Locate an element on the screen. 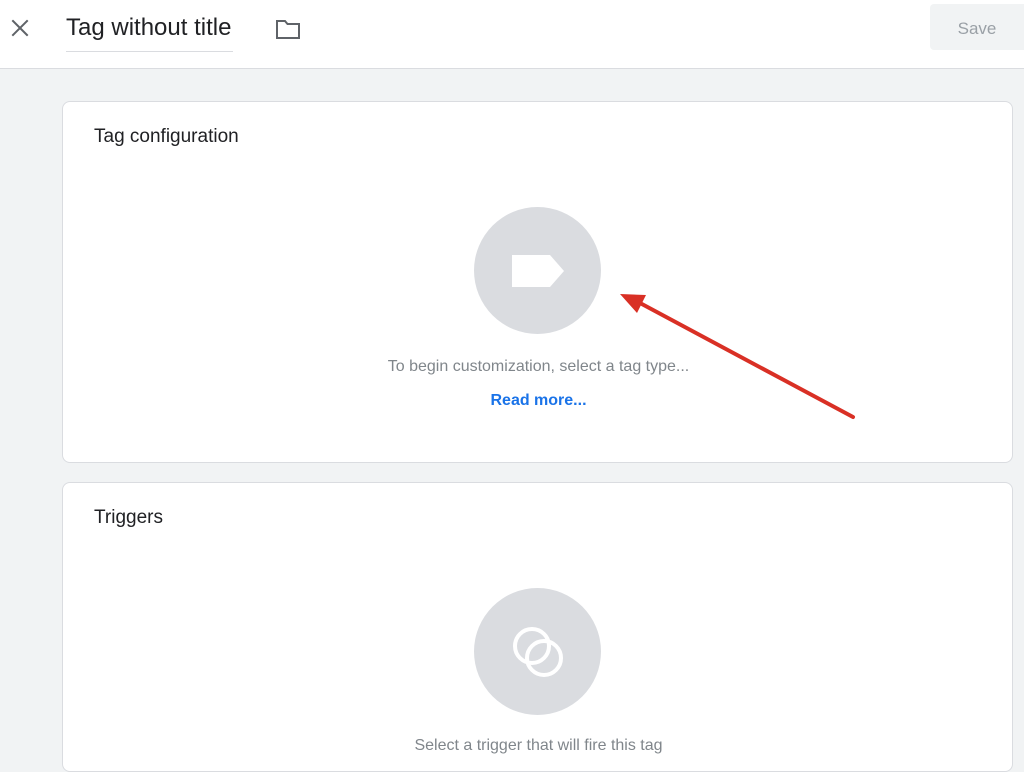 This screenshot has height=772, width=1024. tag-title-field: Tag without title is located at coordinates (150, 32).